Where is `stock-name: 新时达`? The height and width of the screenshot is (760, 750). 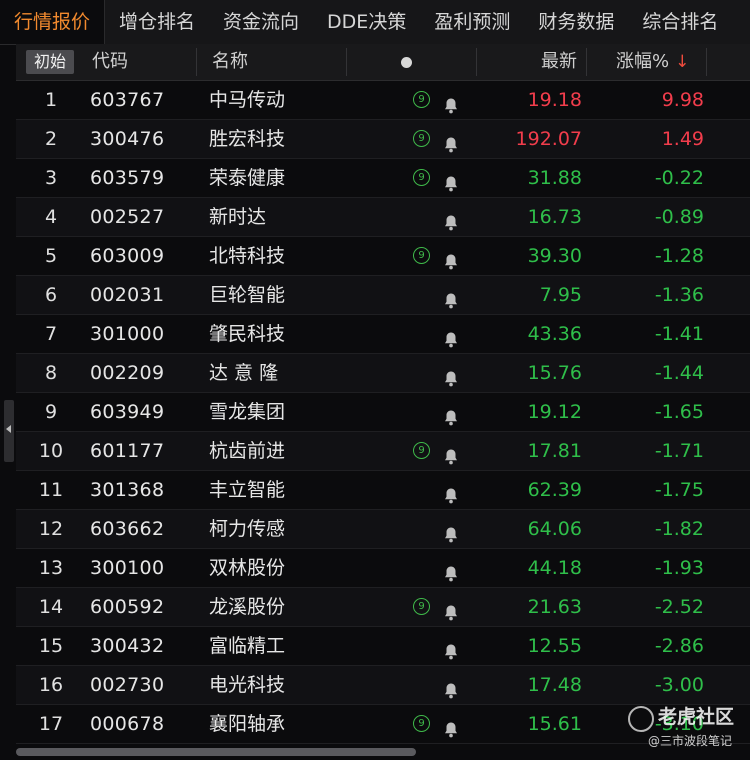
stock-name: 新时达 is located at coordinates (238, 217).